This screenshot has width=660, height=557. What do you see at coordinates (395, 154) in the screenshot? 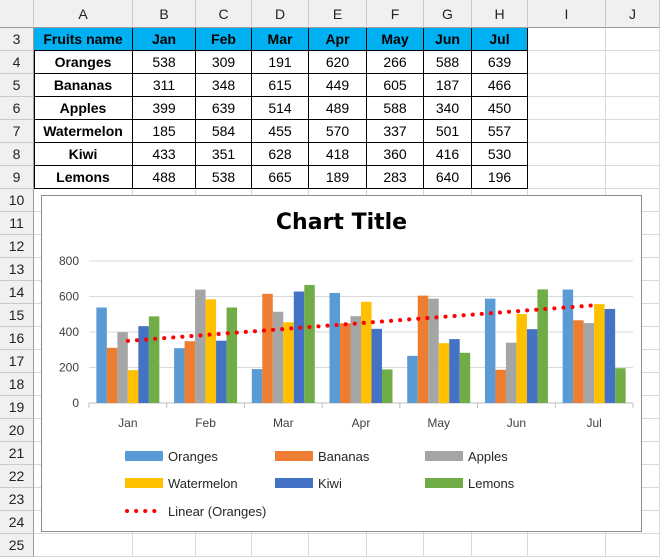
I see `value-cell: 360` at bounding box center [395, 154].